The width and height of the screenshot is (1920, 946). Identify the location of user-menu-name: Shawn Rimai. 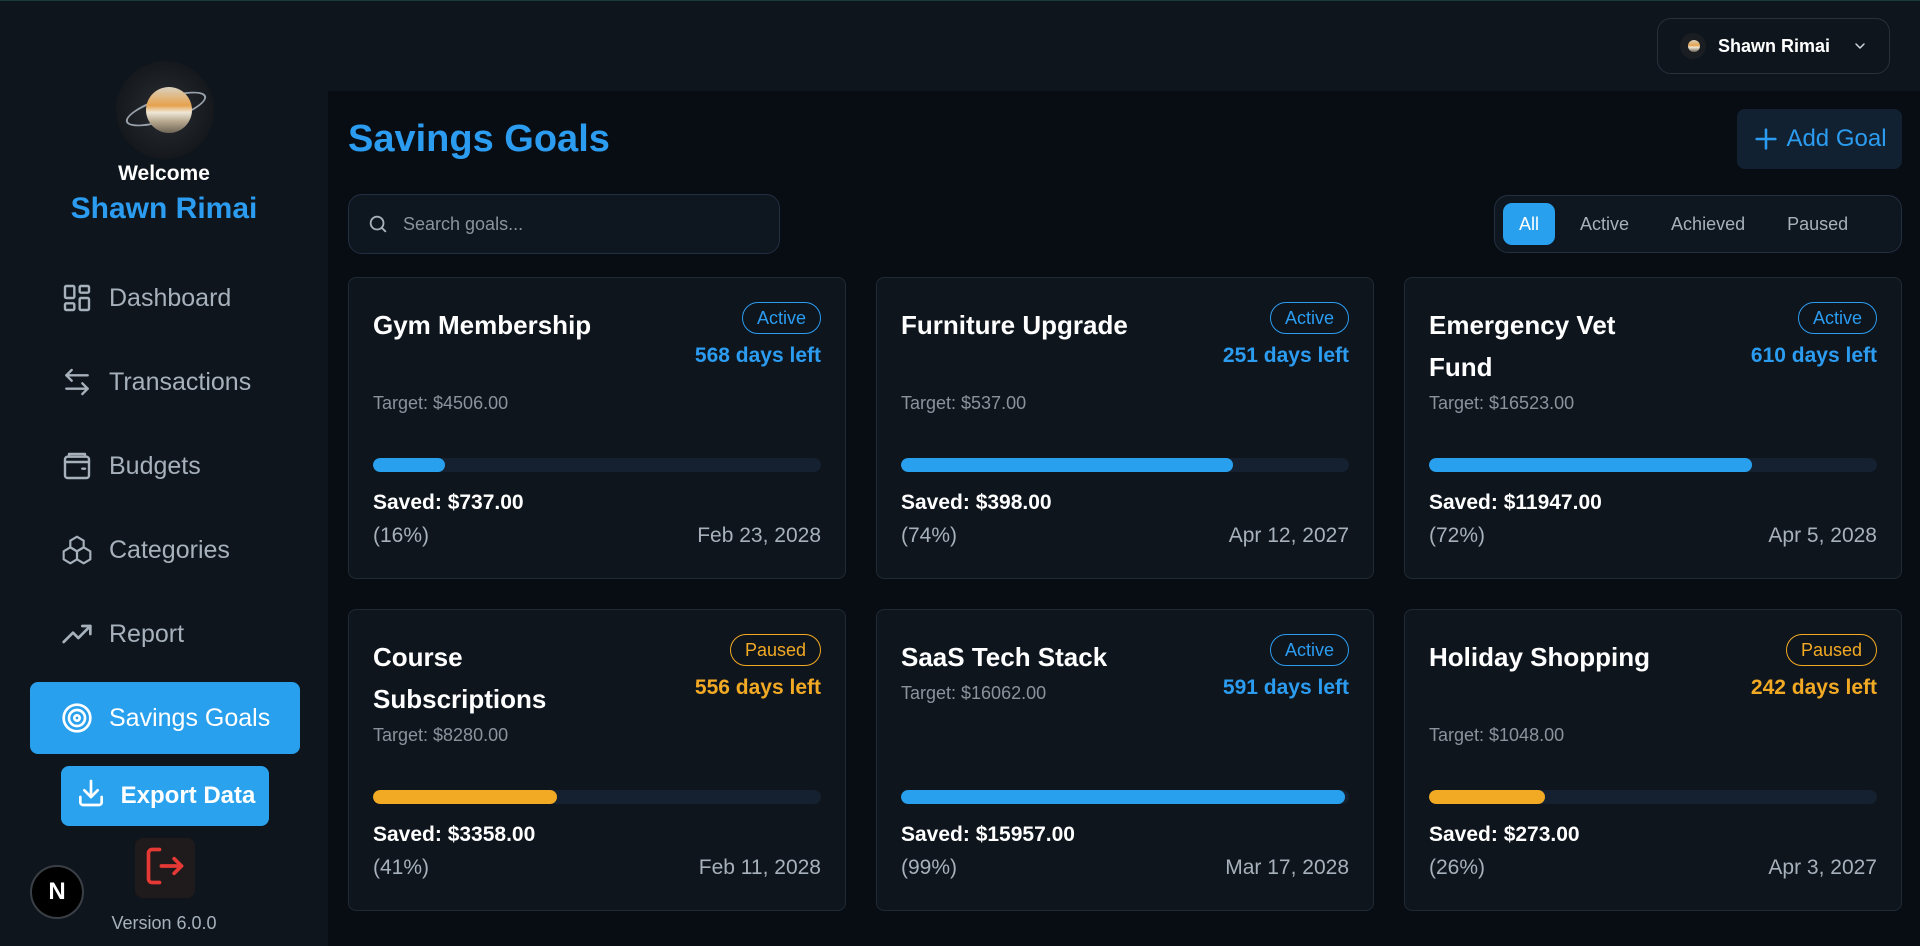
(1774, 45).